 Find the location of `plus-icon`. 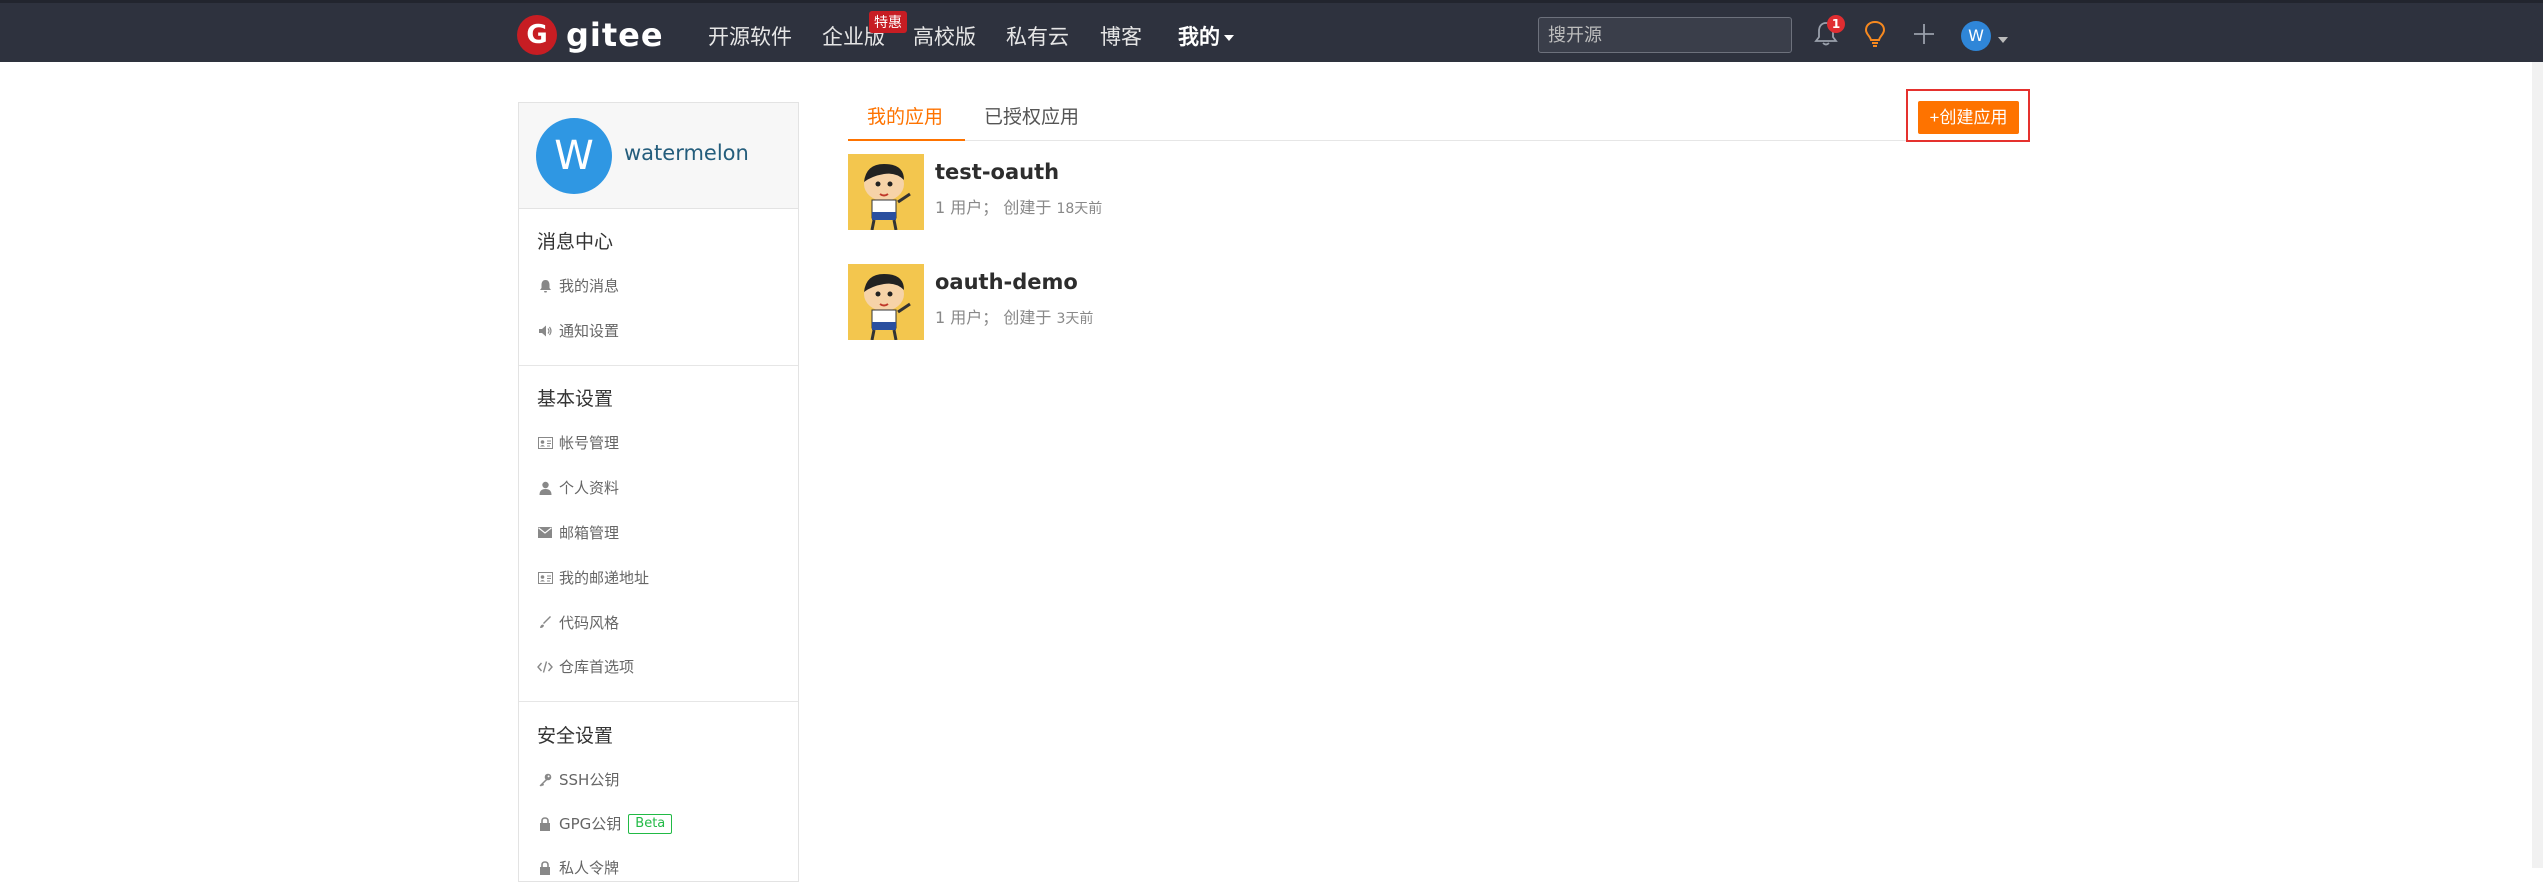

plus-icon is located at coordinates (1924, 34).